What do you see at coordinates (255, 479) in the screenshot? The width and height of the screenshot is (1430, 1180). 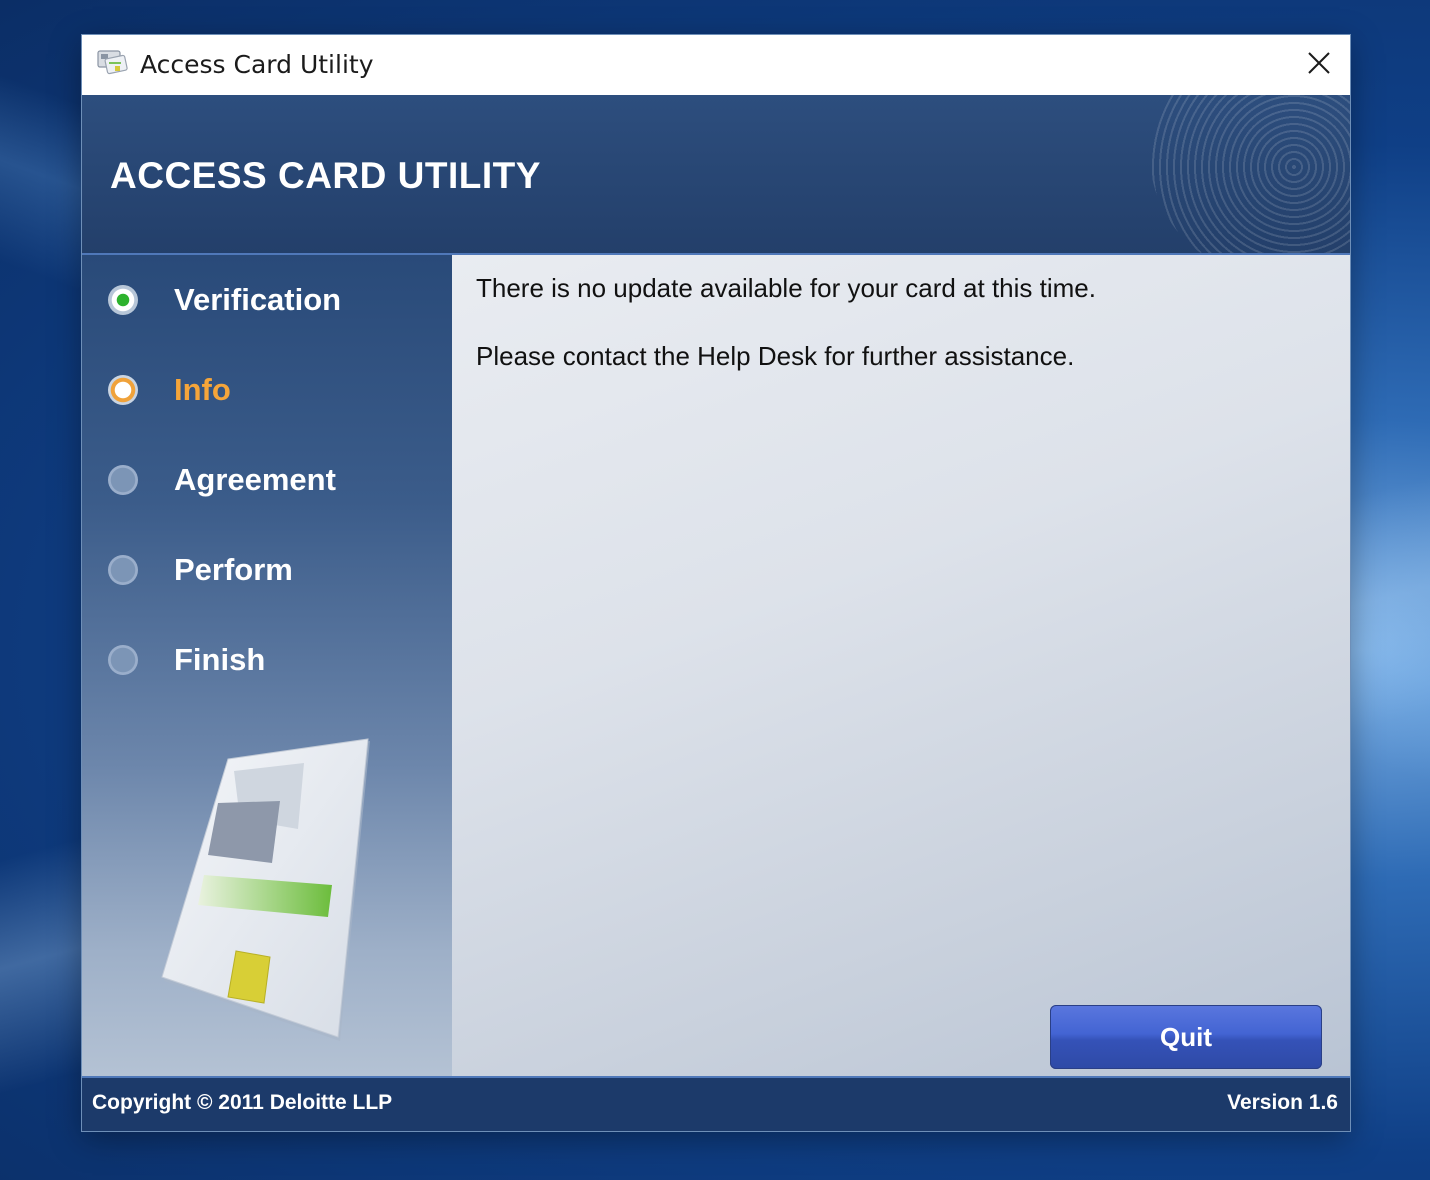 I see `step-label: Agreement` at bounding box center [255, 479].